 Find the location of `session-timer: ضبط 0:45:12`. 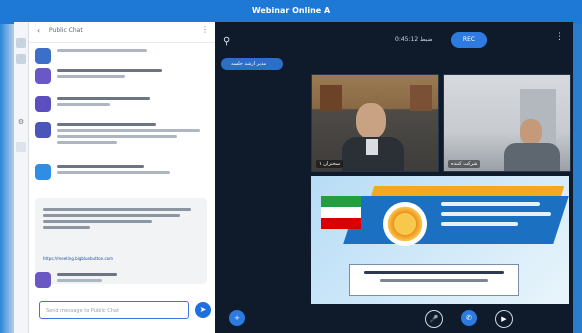

session-timer: ضبط 0:45:12 is located at coordinates (414, 39).